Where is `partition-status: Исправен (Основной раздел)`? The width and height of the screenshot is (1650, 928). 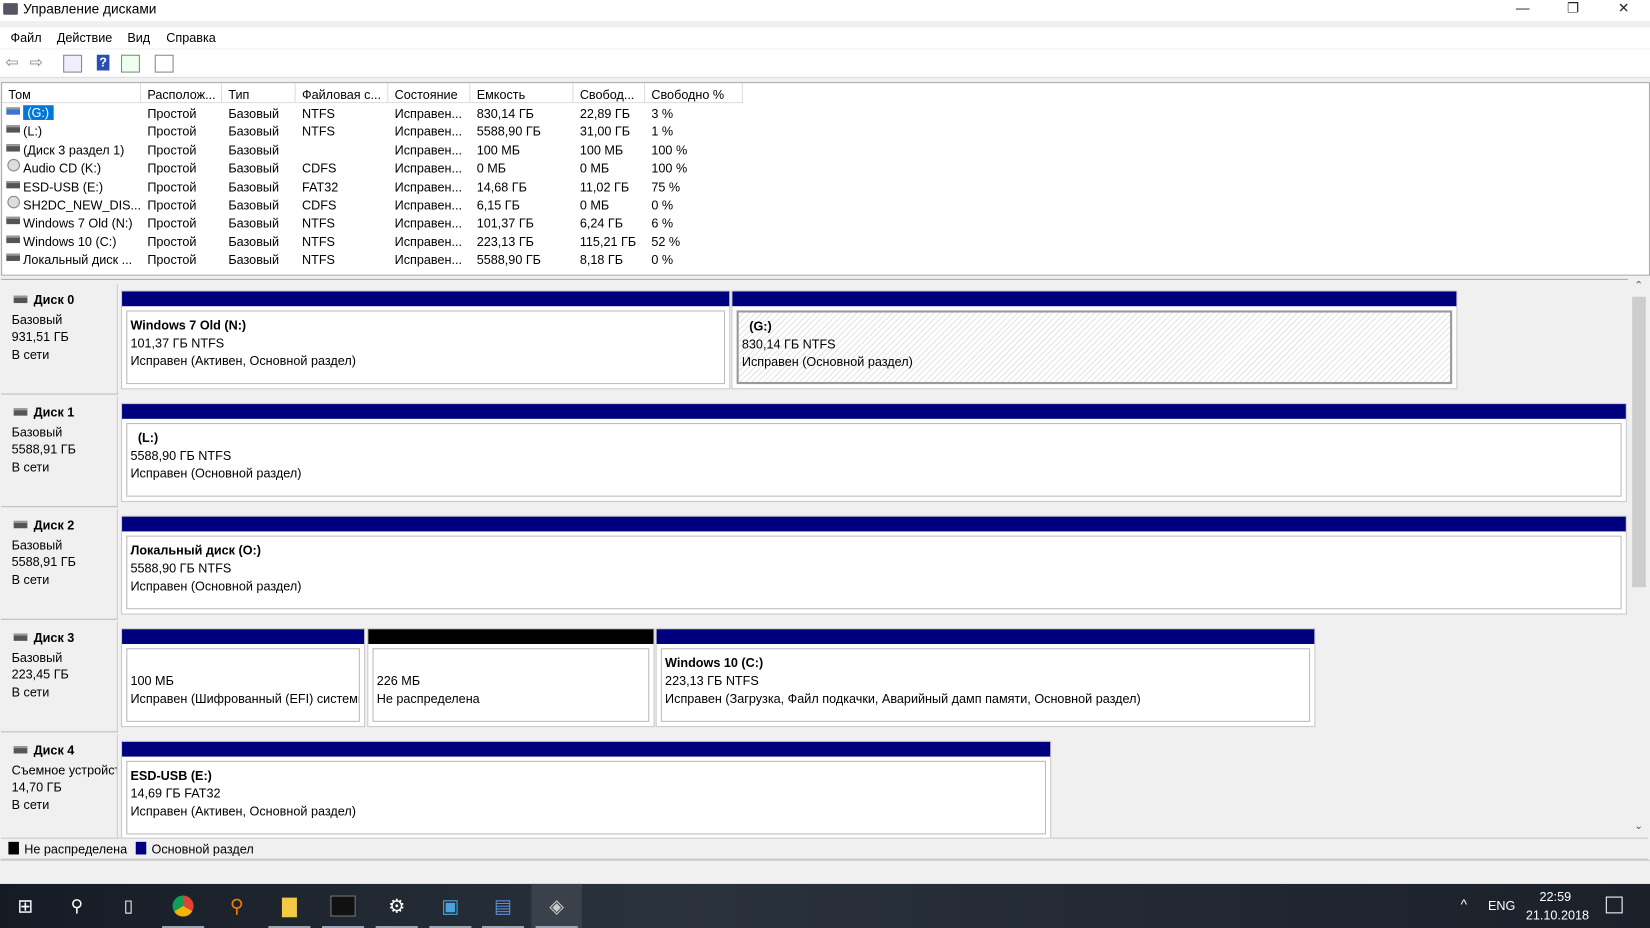
partition-status: Исправен (Основной раздел) is located at coordinates (827, 362).